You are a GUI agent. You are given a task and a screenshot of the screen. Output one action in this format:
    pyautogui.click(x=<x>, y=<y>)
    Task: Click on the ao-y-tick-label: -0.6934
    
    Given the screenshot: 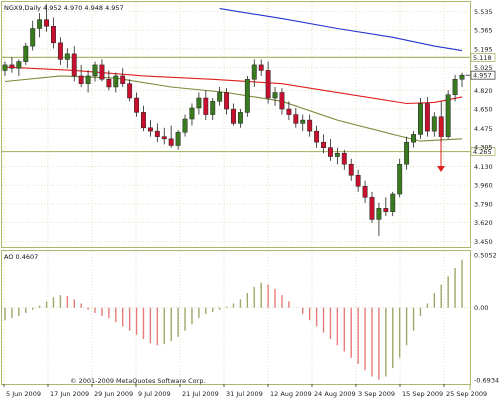 What is the action you would take?
    pyautogui.click(x=486, y=381)
    